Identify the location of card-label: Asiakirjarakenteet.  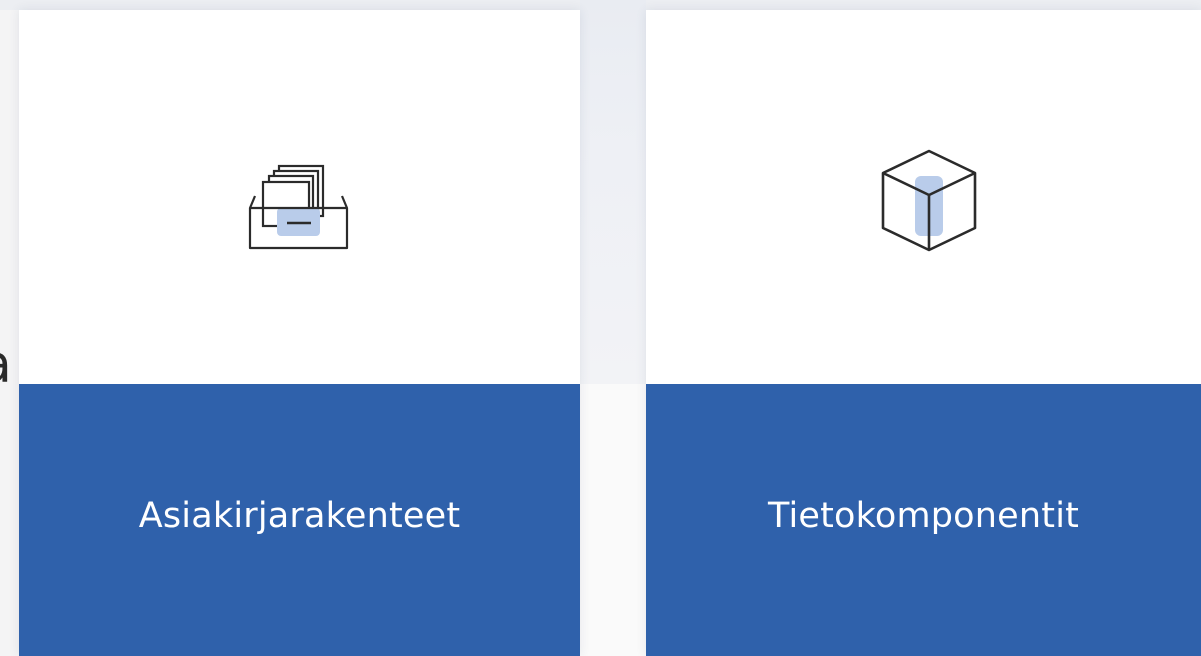
(299, 516).